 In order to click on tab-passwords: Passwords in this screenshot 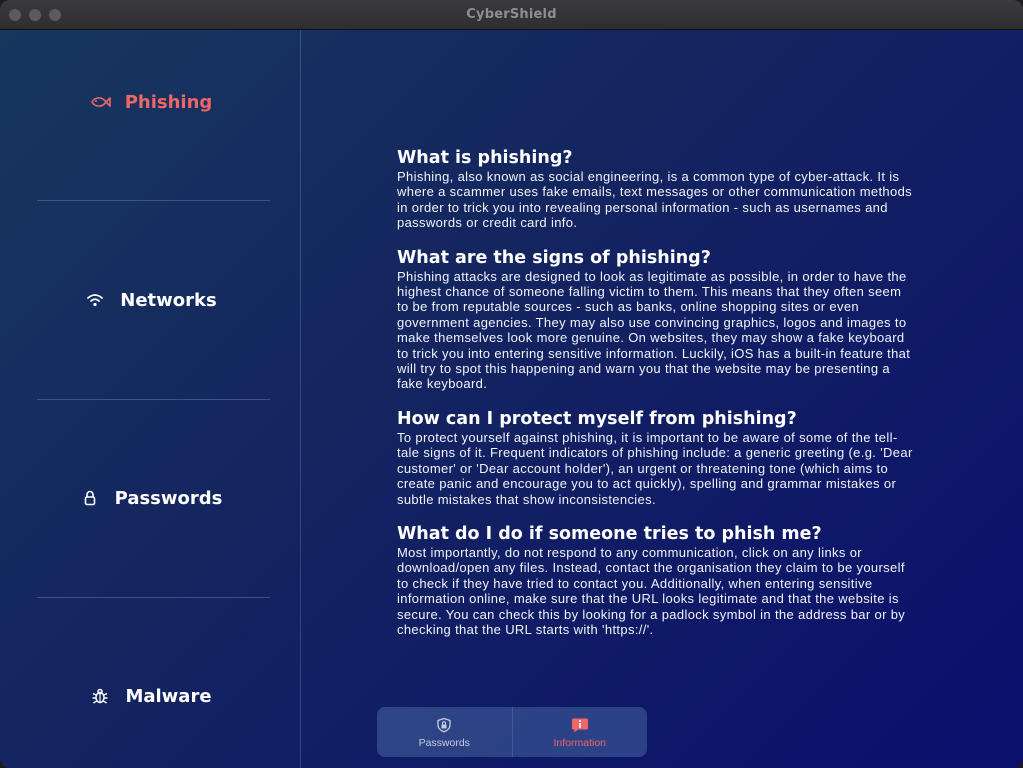, I will do `click(445, 732)`.